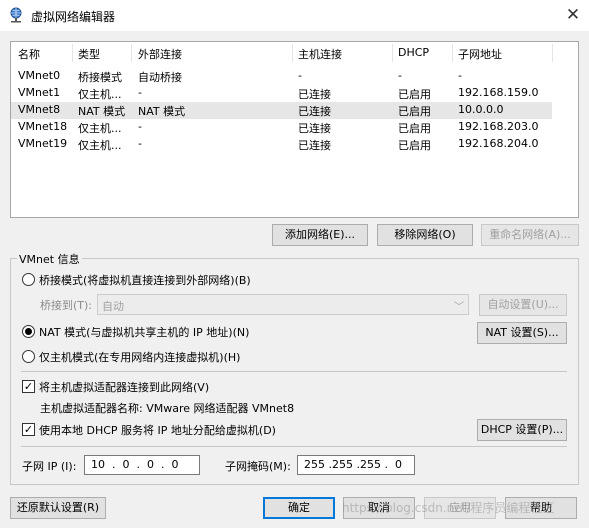 This screenshot has width=589, height=528. Describe the element at coordinates (124, 387) in the screenshot. I see `connect-adapter-label: 将主机虚拟适配器连接到此网络(V)` at that location.